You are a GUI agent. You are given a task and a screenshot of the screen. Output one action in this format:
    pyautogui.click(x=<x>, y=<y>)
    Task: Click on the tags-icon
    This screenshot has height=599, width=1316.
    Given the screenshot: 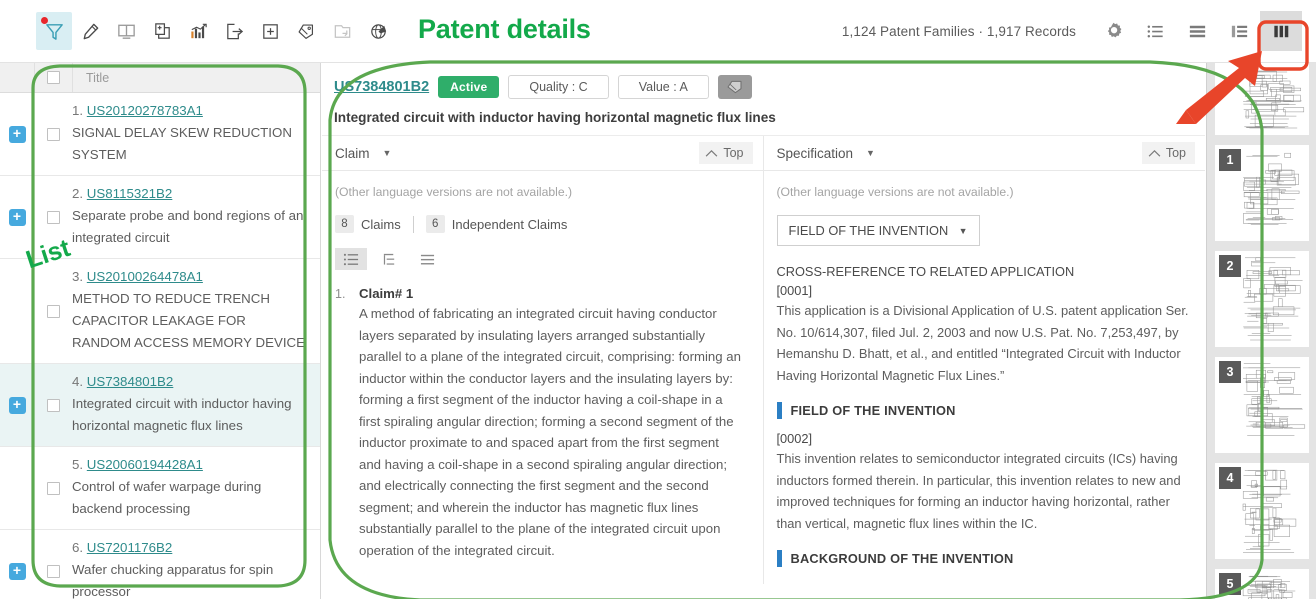 What is the action you would take?
    pyautogui.click(x=306, y=31)
    